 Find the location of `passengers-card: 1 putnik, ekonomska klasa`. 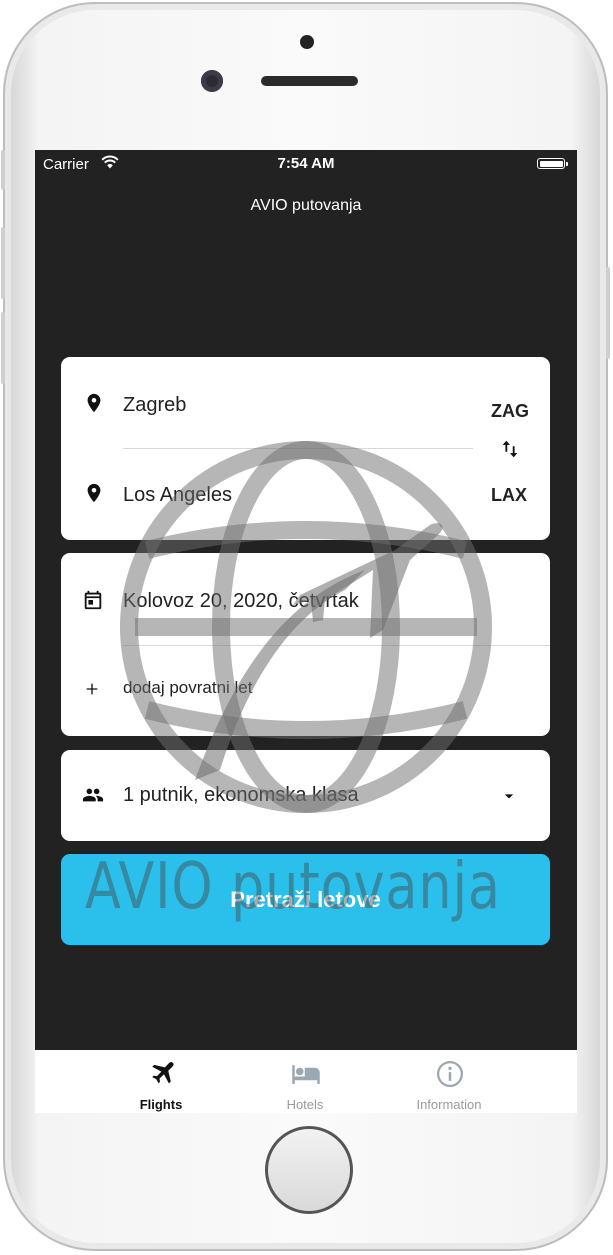

passengers-card: 1 putnik, ekonomska klasa is located at coordinates (305, 795).